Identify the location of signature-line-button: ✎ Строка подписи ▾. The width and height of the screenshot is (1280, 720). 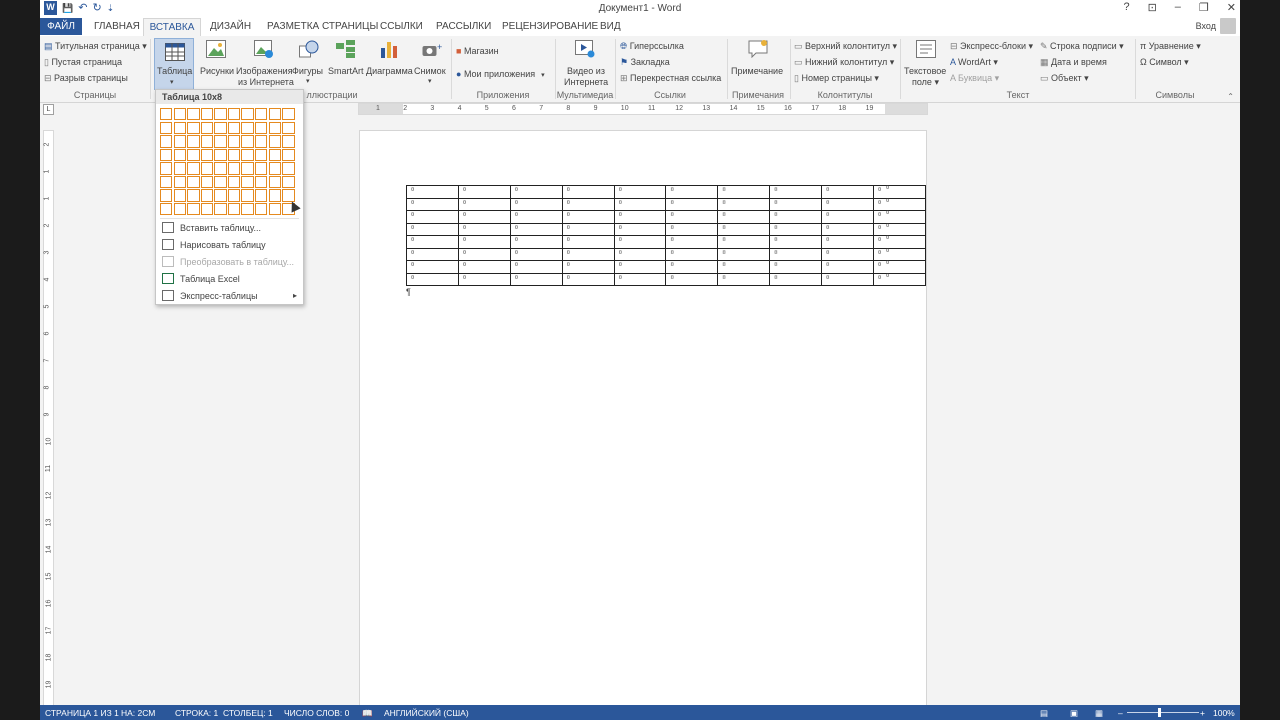
(1082, 46).